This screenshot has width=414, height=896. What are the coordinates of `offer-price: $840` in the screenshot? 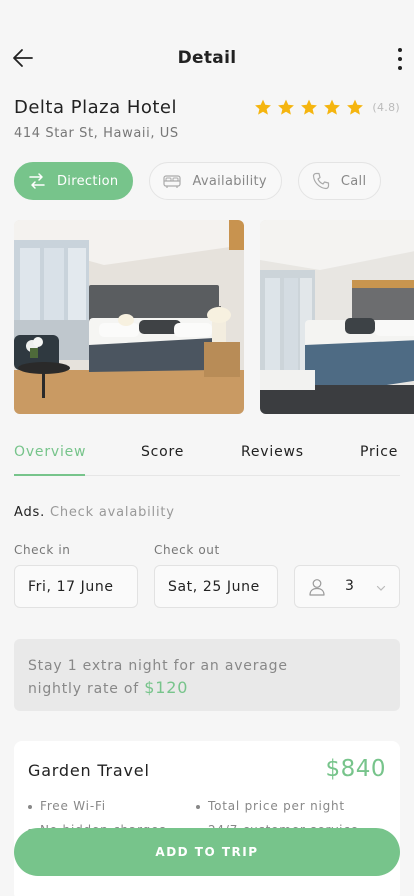 It's located at (355, 769).